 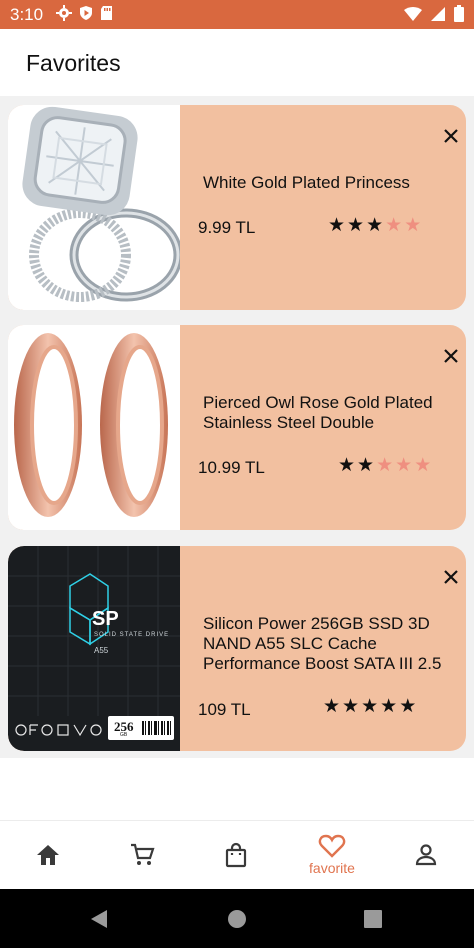 I want to click on heart-icon, so click(x=332, y=846).